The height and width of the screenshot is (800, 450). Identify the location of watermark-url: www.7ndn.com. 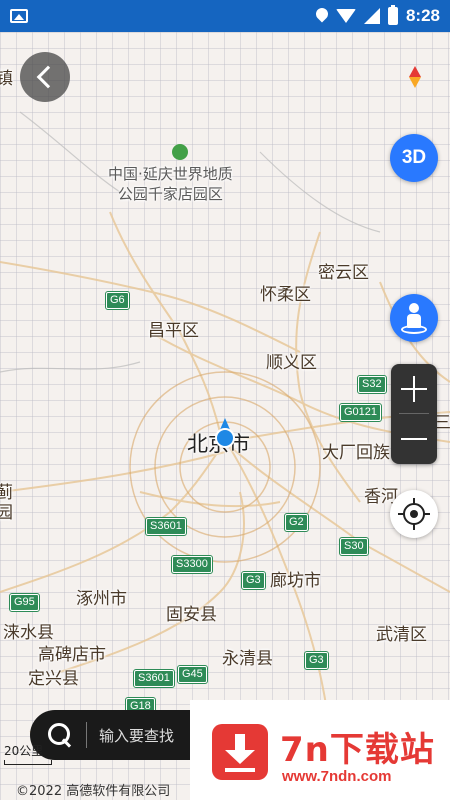
(337, 776).